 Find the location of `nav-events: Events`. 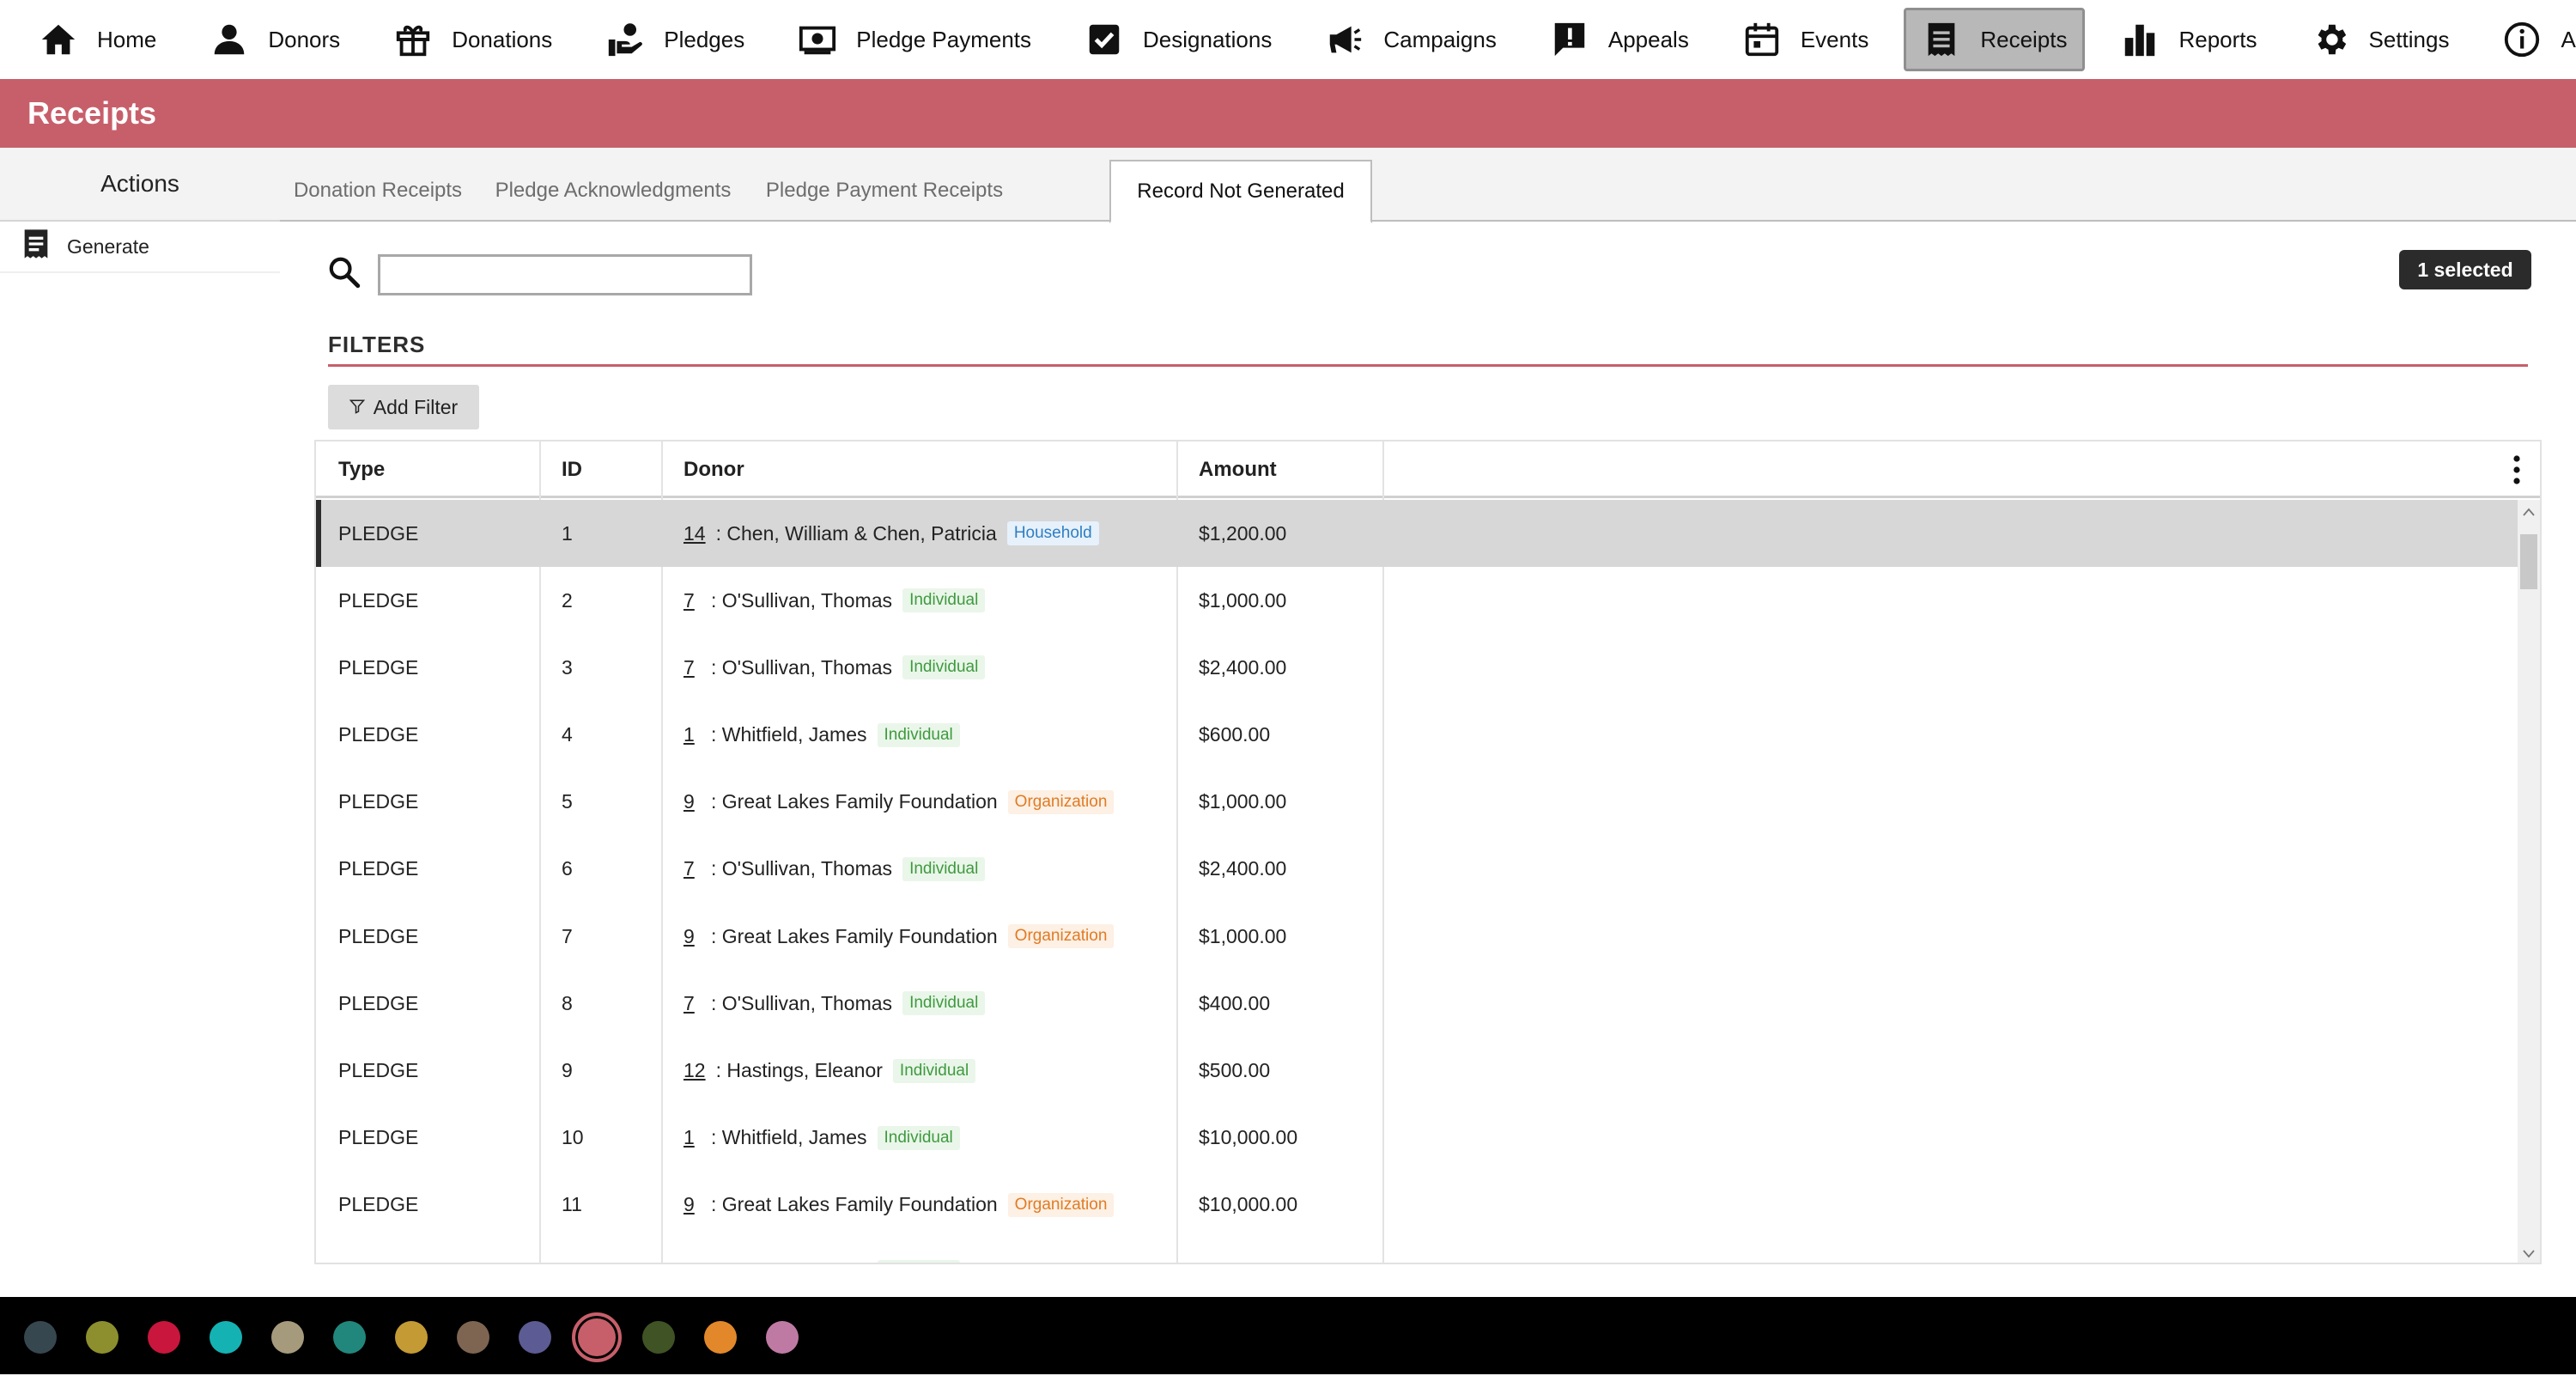

nav-events: Events is located at coordinates (1806, 39).